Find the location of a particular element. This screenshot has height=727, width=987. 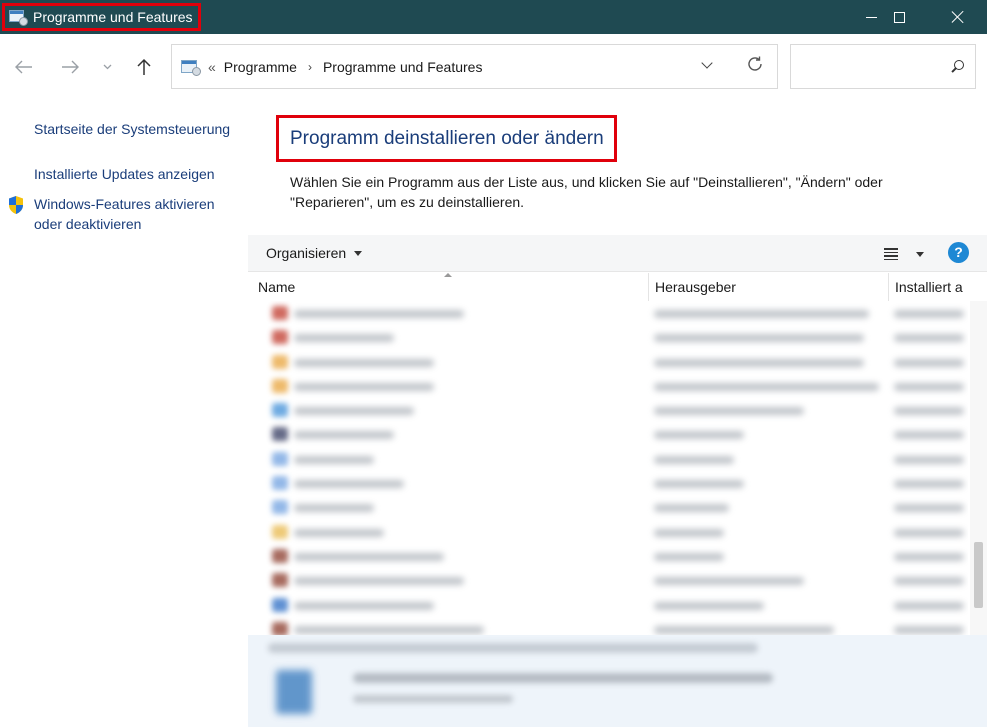

view-options-caret-icon is located at coordinates (920, 254).